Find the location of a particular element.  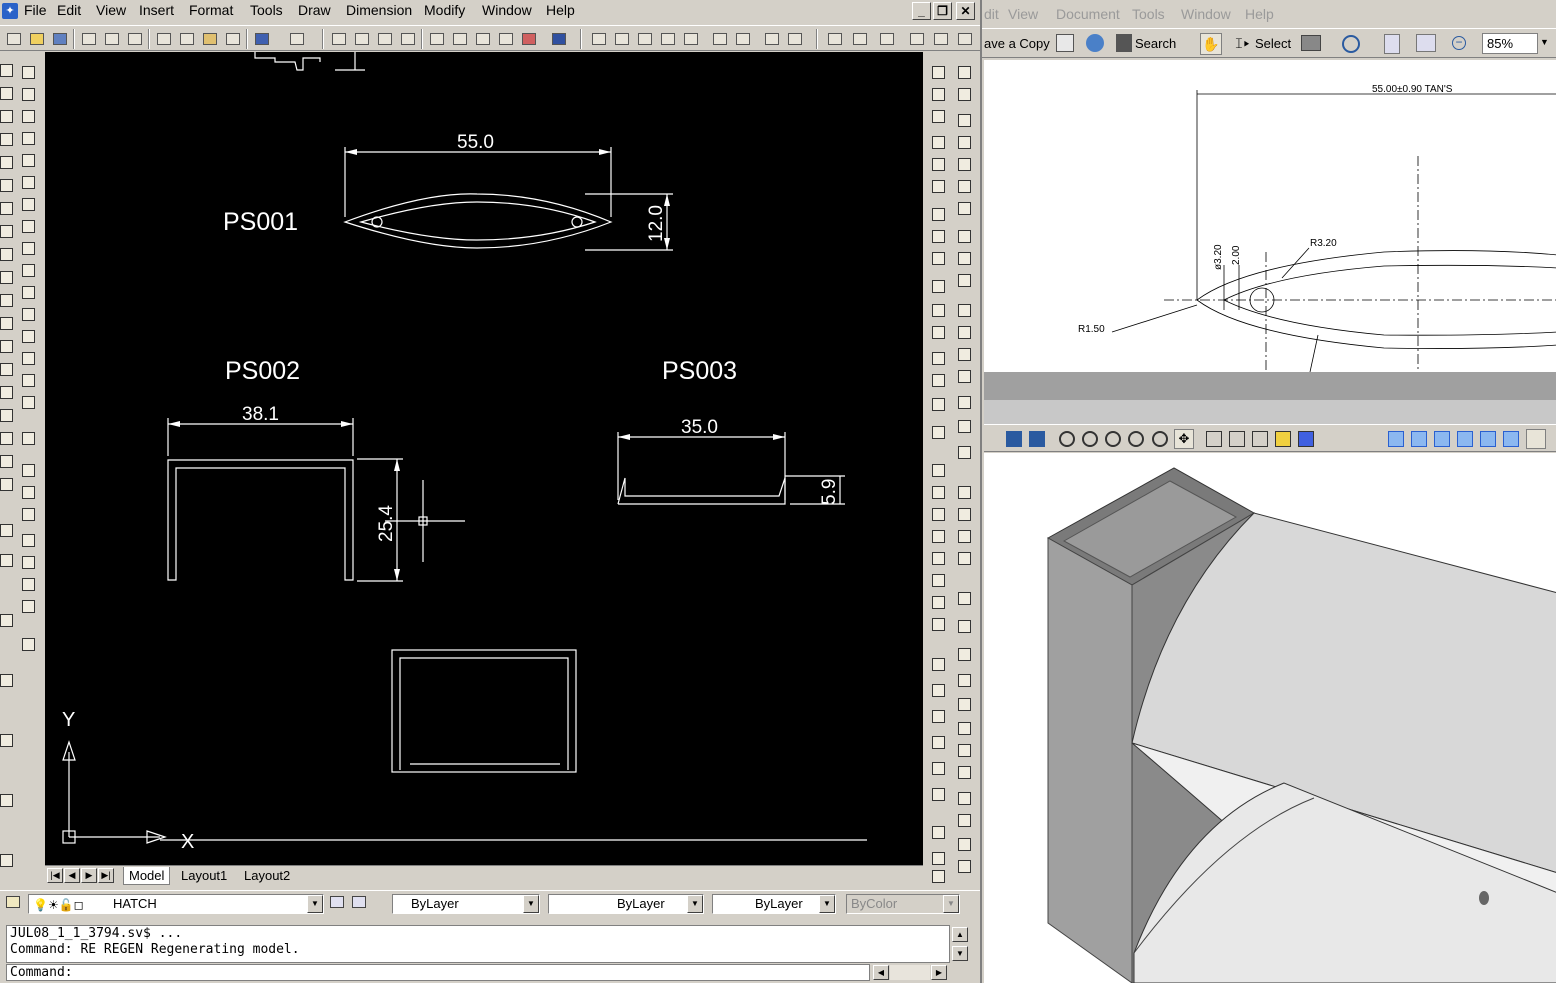

pdf-menu-window: Window is located at coordinates (1206, 14).